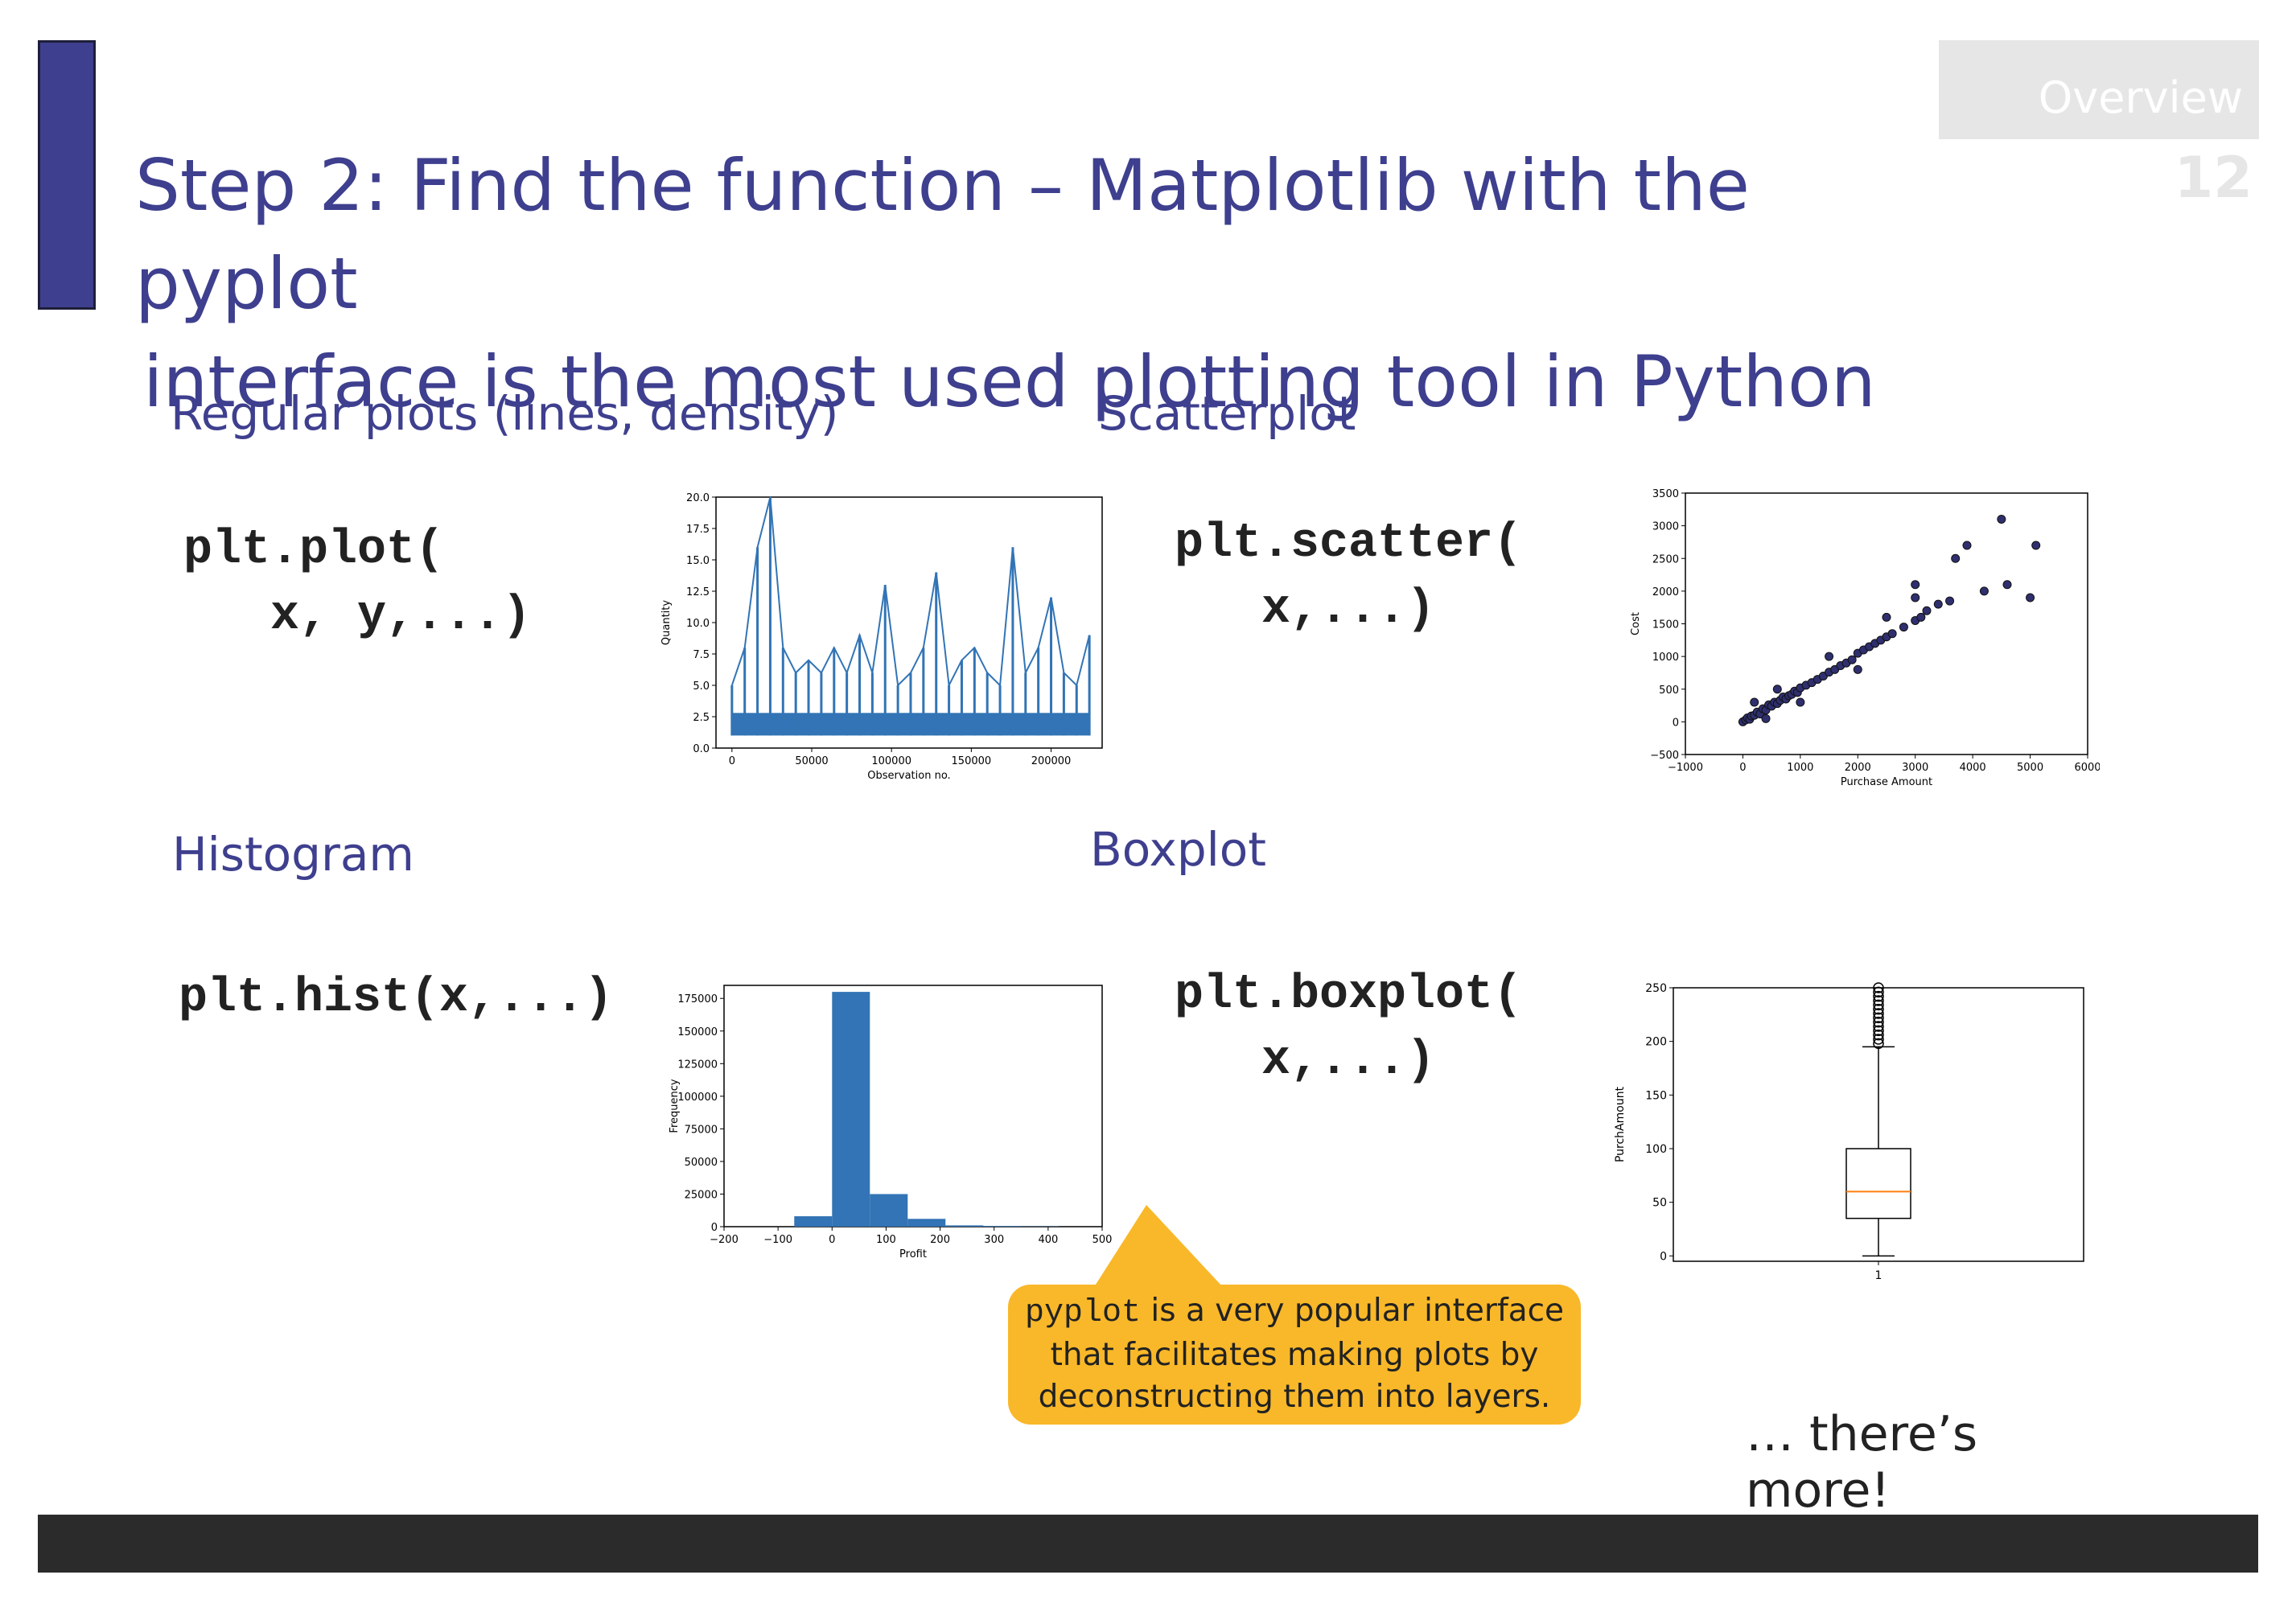 The width and height of the screenshot is (2296, 1616). Describe the element at coordinates (1669, 691) in the screenshot. I see `y-tick-label: 500` at that location.